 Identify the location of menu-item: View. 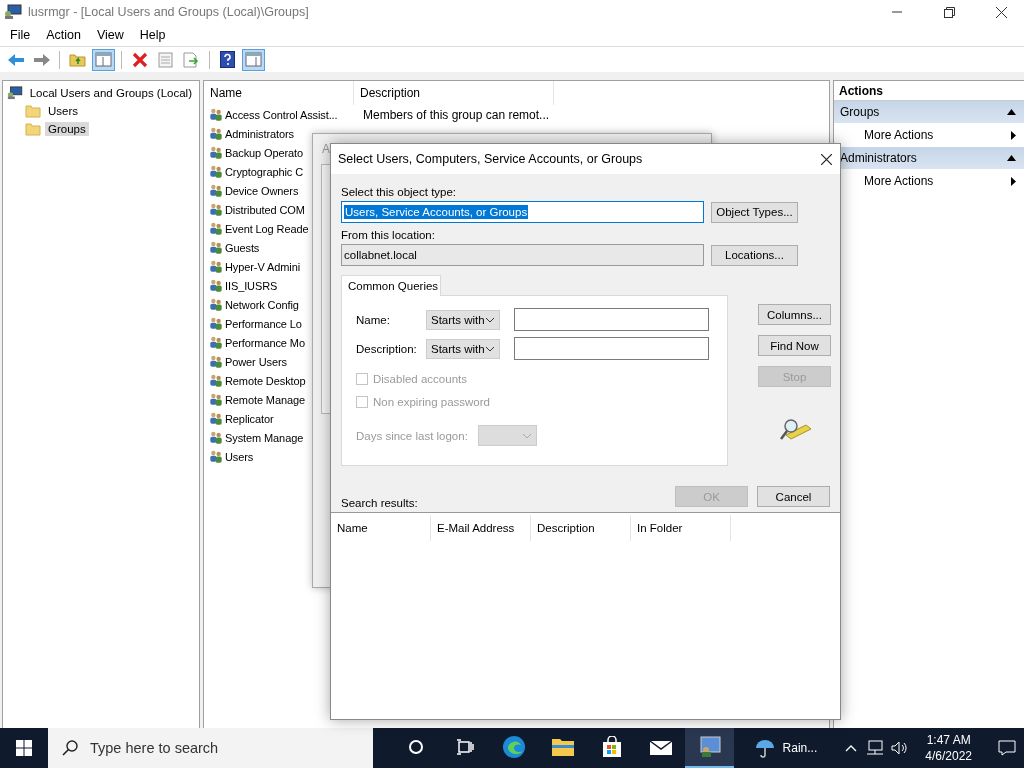
(110, 35).